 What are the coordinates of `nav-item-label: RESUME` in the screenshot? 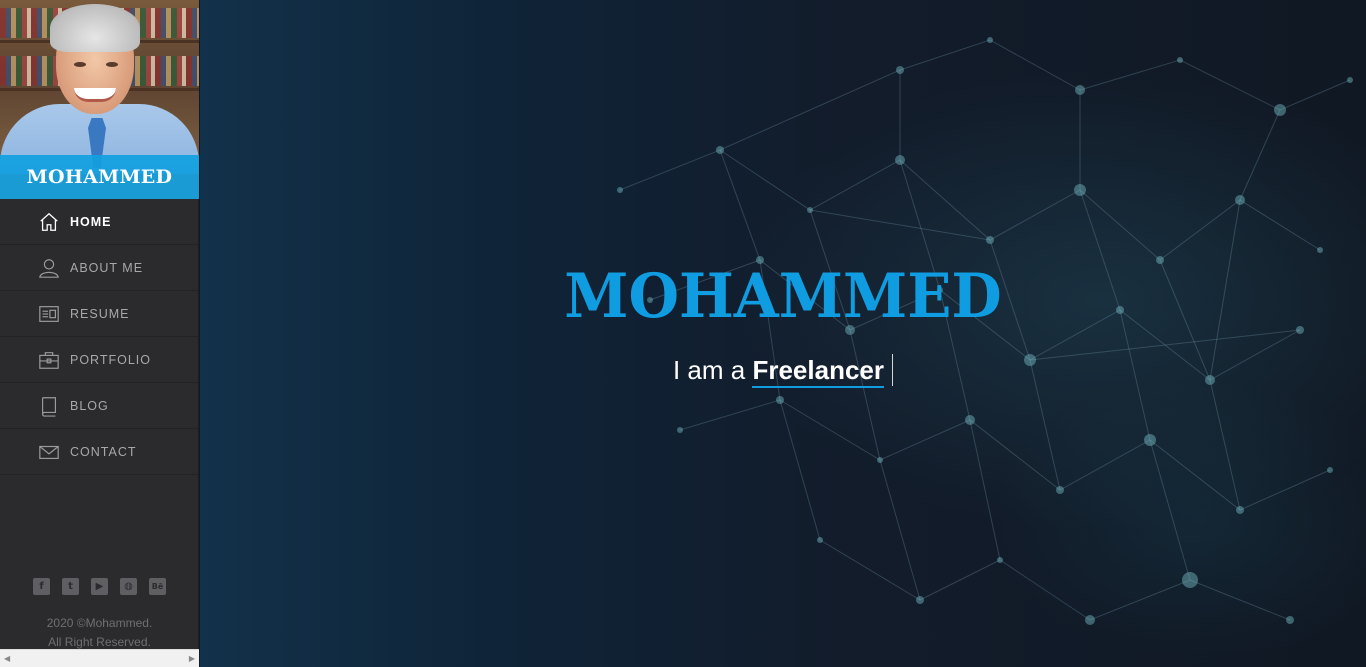 It's located at (100, 313).